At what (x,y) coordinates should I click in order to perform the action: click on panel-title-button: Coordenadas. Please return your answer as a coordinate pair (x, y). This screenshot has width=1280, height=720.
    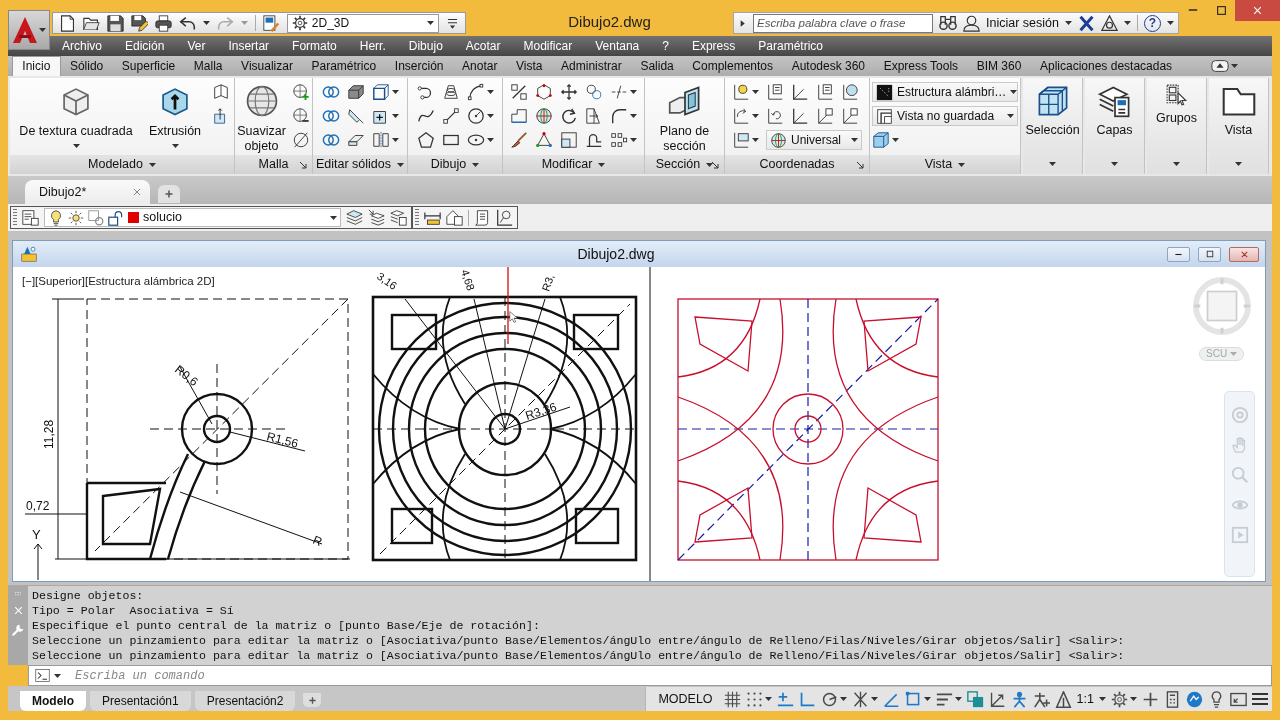
    Looking at the image, I should click on (797, 164).